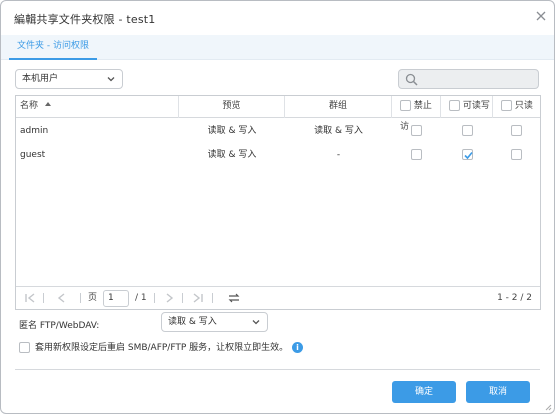 The image size is (555, 414). What do you see at coordinates (277, 369) in the screenshot?
I see `footer-divider` at bounding box center [277, 369].